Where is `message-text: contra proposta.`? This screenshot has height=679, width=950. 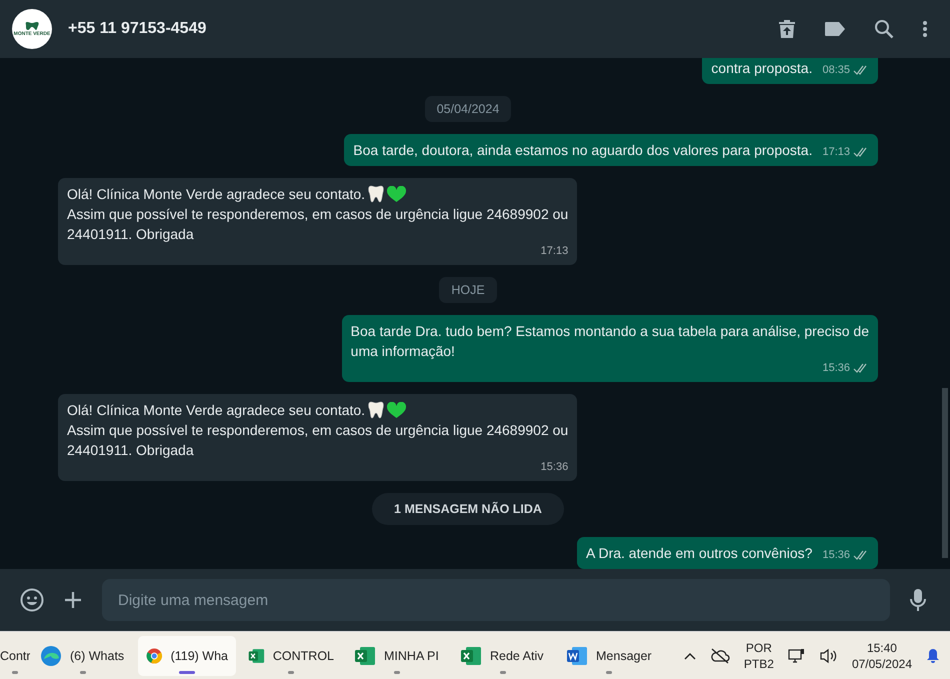
message-text: contra proposta. is located at coordinates (761, 68).